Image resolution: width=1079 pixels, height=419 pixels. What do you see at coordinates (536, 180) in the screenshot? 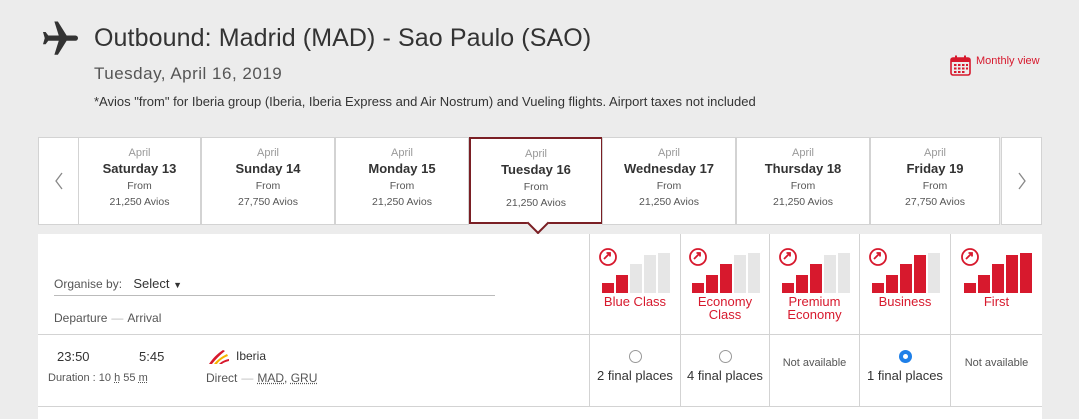
I see `day-card: April Tuesday 16 From 21,250 Avios` at bounding box center [536, 180].